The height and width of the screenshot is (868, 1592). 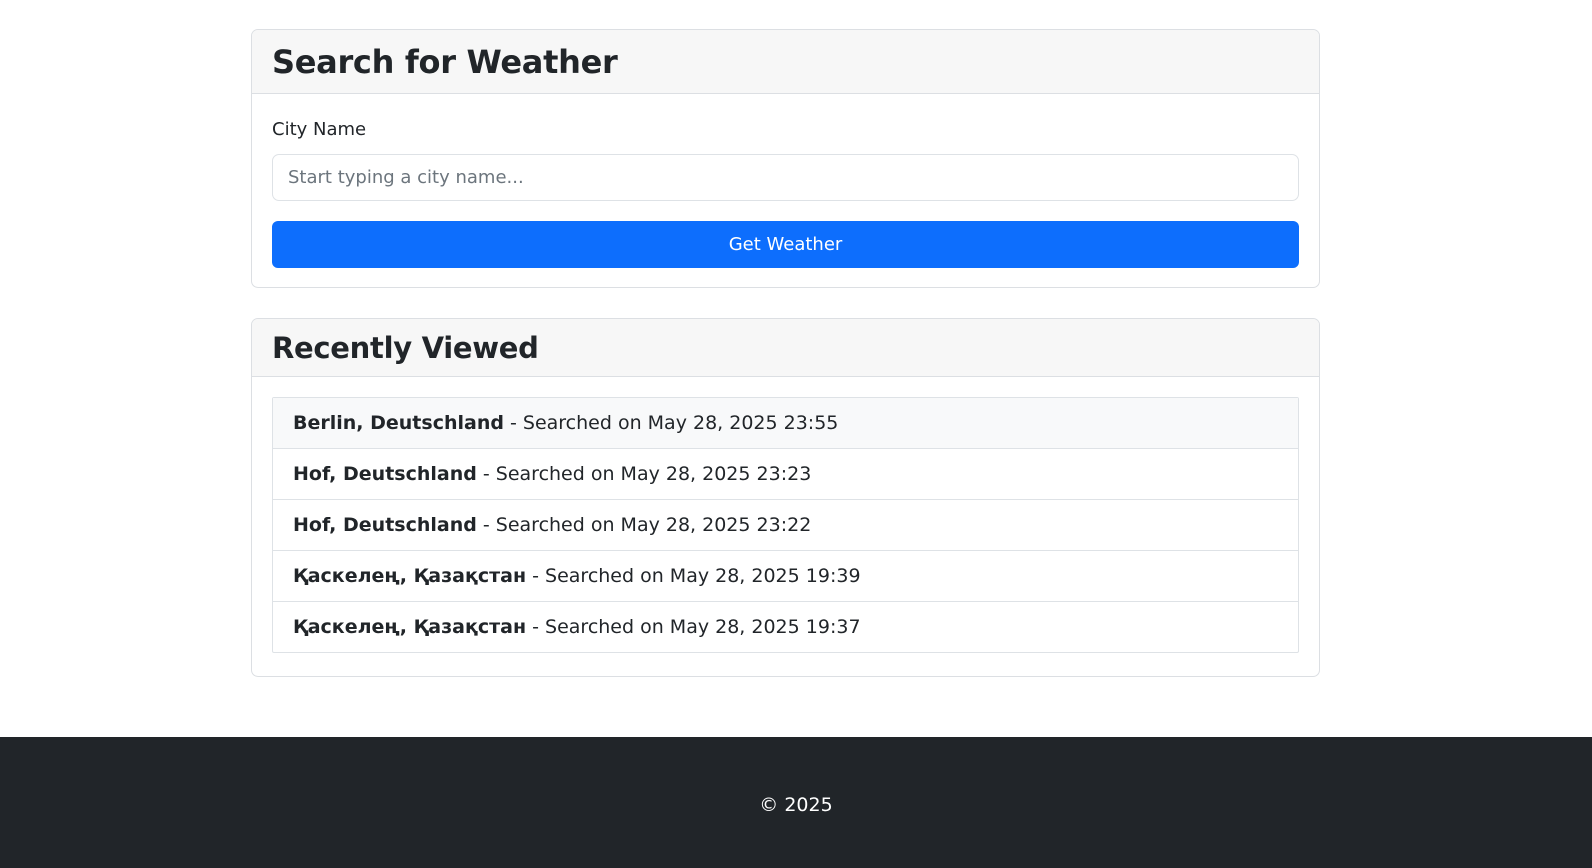 What do you see at coordinates (680, 423) in the screenshot?
I see `recent-search-timestamp: Searched on May 28, 2025 23:55` at bounding box center [680, 423].